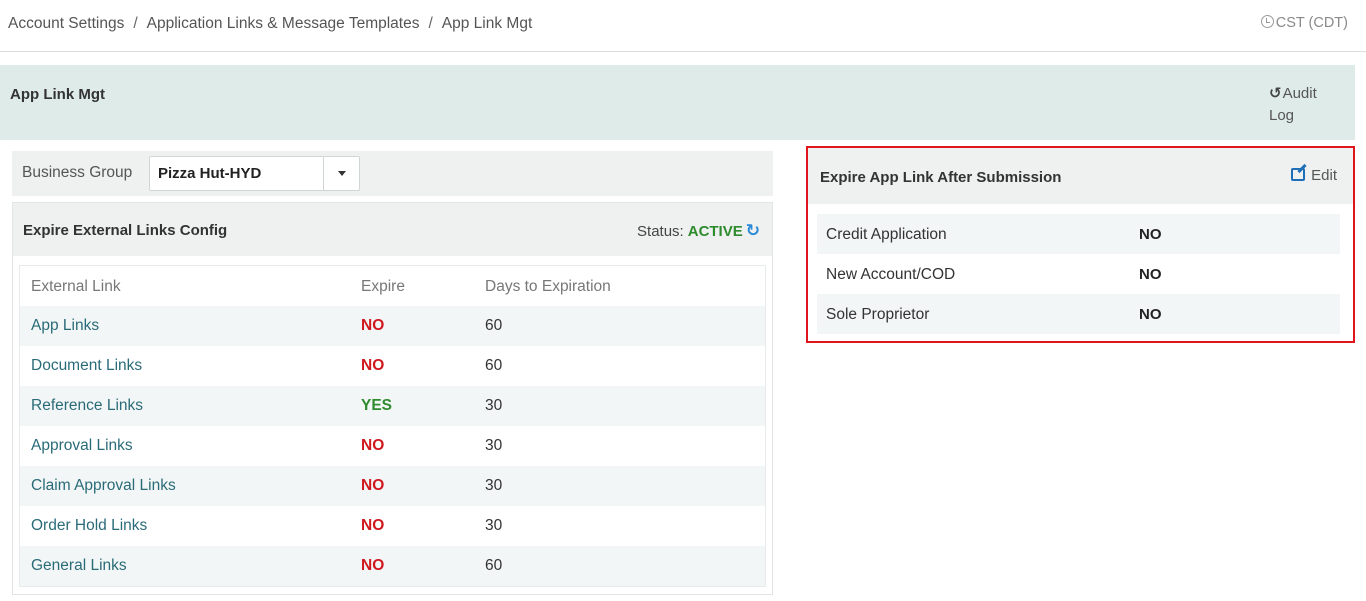 The height and width of the screenshot is (601, 1366). What do you see at coordinates (65, 326) in the screenshot?
I see `external-link-name: App Links` at bounding box center [65, 326].